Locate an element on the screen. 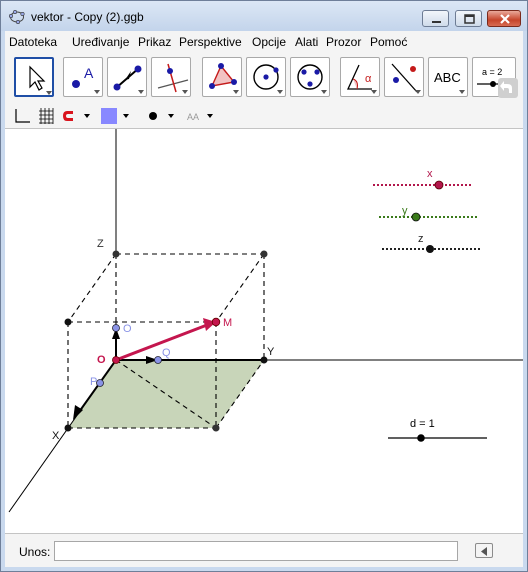  polygon-icon is located at coordinates (224, 78).